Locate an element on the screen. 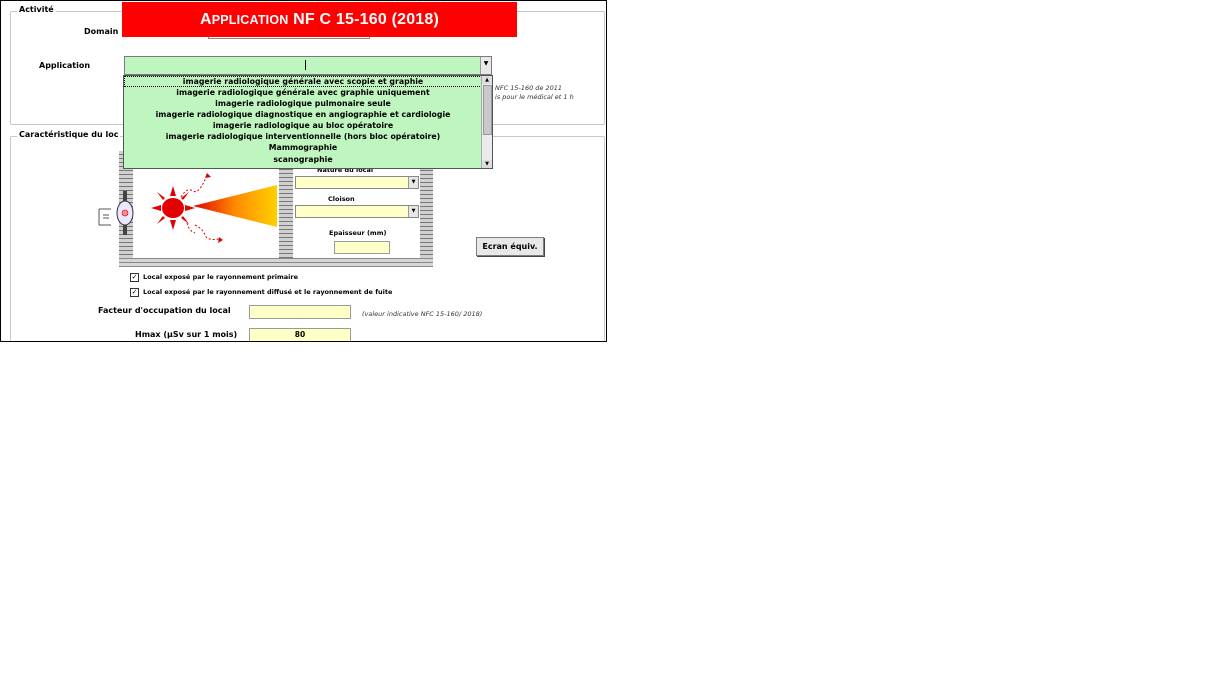  epaisseur-input is located at coordinates (362, 247).